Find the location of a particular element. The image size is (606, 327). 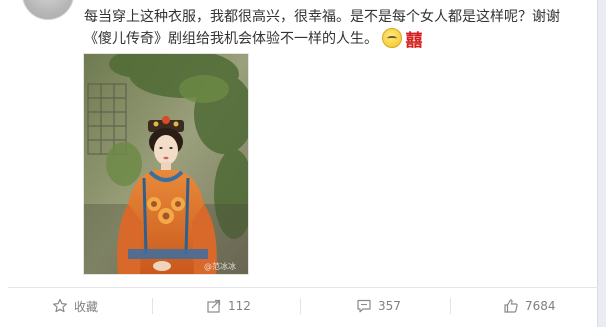

post-text-line-2-content: 《傻儿传奇》剧组给我机会体验不一样的人生。 is located at coordinates (231, 39).